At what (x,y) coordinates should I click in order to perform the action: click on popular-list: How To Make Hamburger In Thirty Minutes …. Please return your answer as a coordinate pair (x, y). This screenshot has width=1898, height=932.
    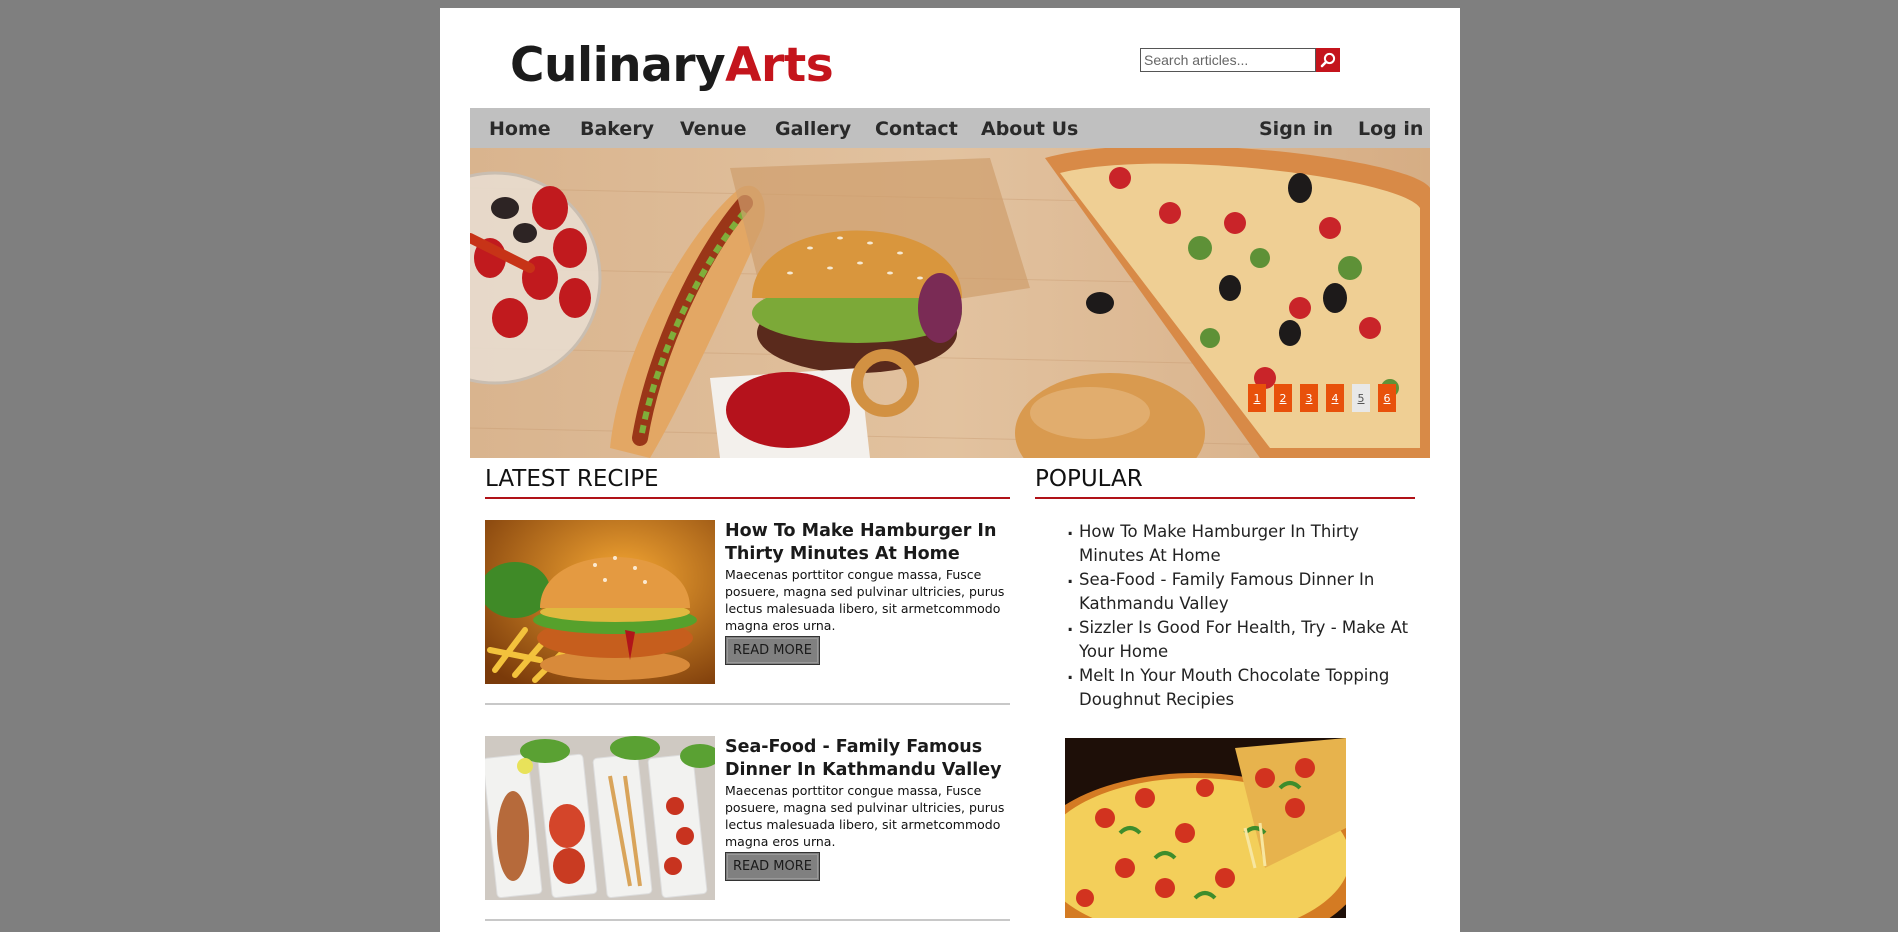
    Looking at the image, I should click on (1235, 615).